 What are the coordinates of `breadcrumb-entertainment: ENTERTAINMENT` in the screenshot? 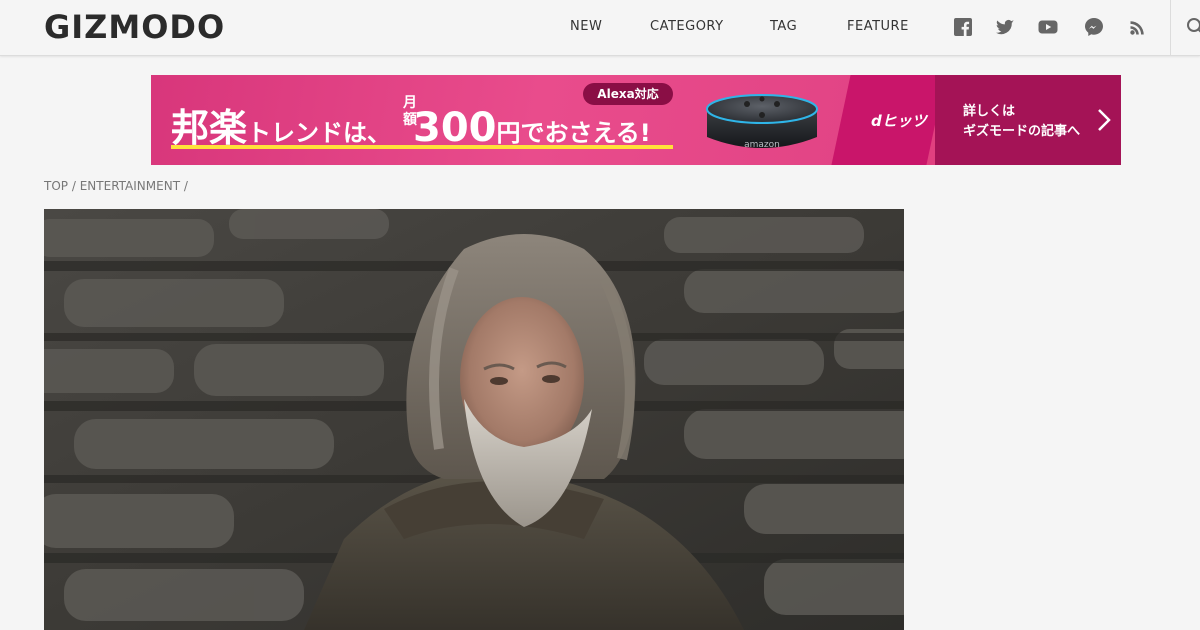 It's located at (130, 186).